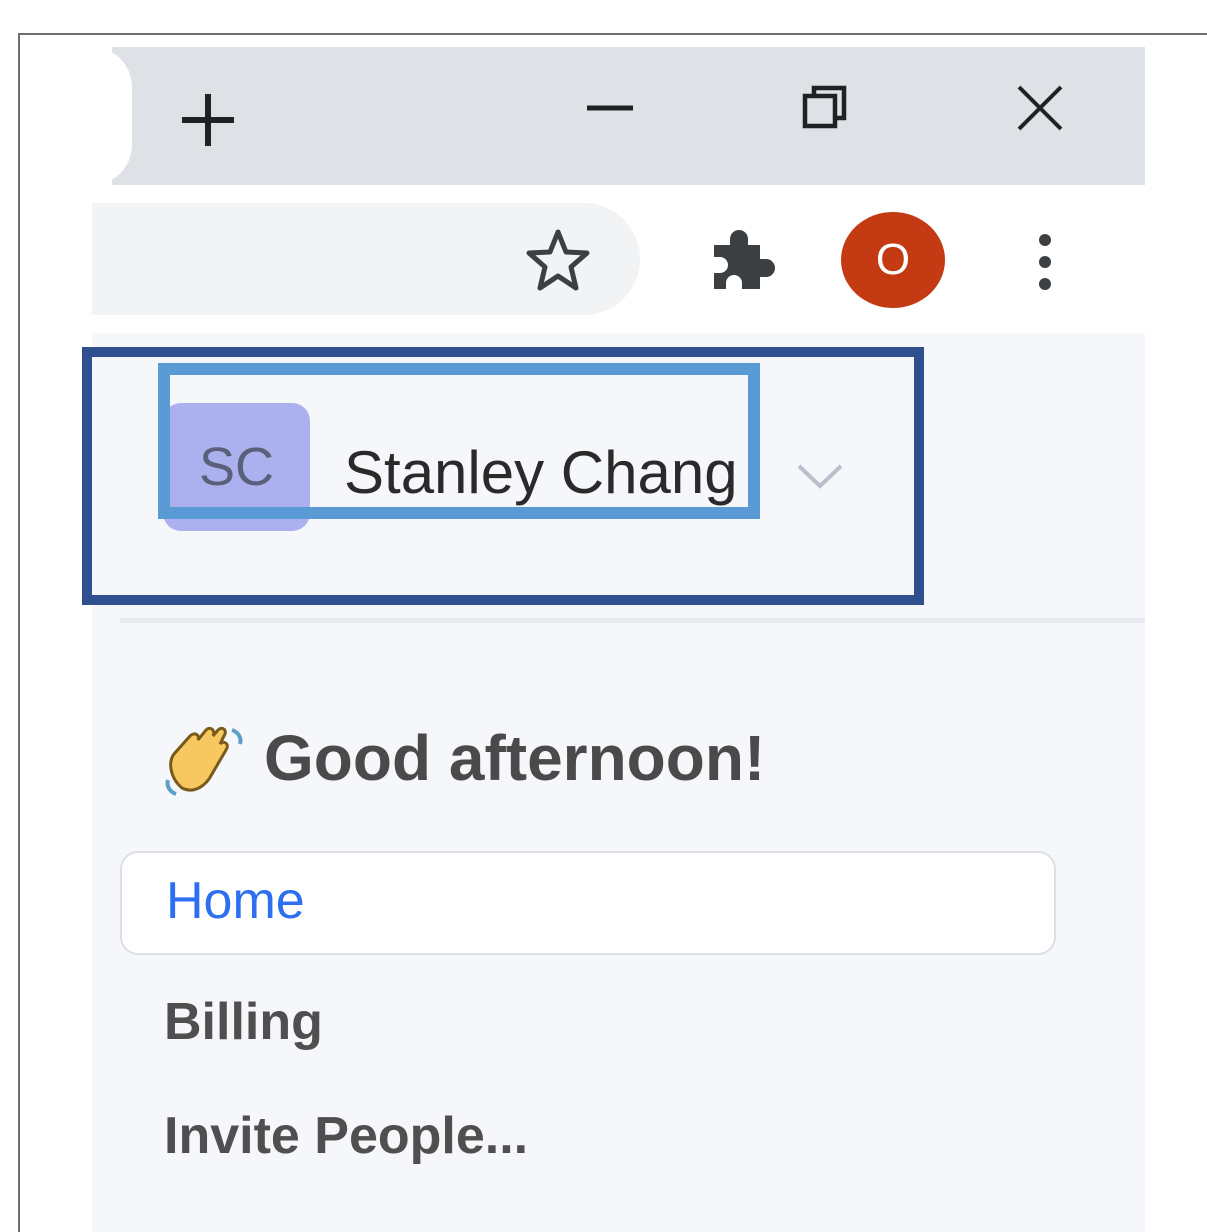 This screenshot has width=1207, height=1232. I want to click on puzzle-icon, so click(744, 259).